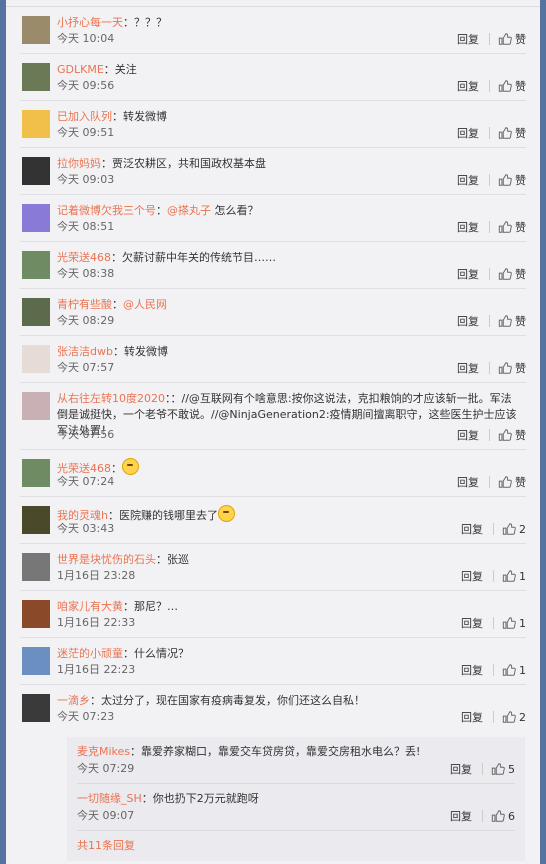 This screenshot has width=546, height=864. What do you see at coordinates (73, 700) in the screenshot?
I see `comment-author-link: 一滴乡` at bounding box center [73, 700].